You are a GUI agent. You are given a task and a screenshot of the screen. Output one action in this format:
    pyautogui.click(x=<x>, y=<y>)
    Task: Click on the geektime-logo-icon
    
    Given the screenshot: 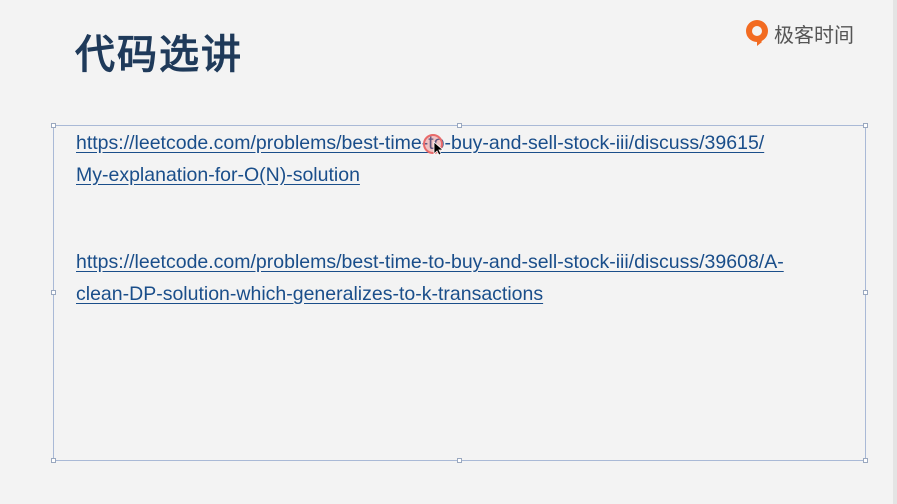 What is the action you would take?
    pyautogui.click(x=757, y=33)
    